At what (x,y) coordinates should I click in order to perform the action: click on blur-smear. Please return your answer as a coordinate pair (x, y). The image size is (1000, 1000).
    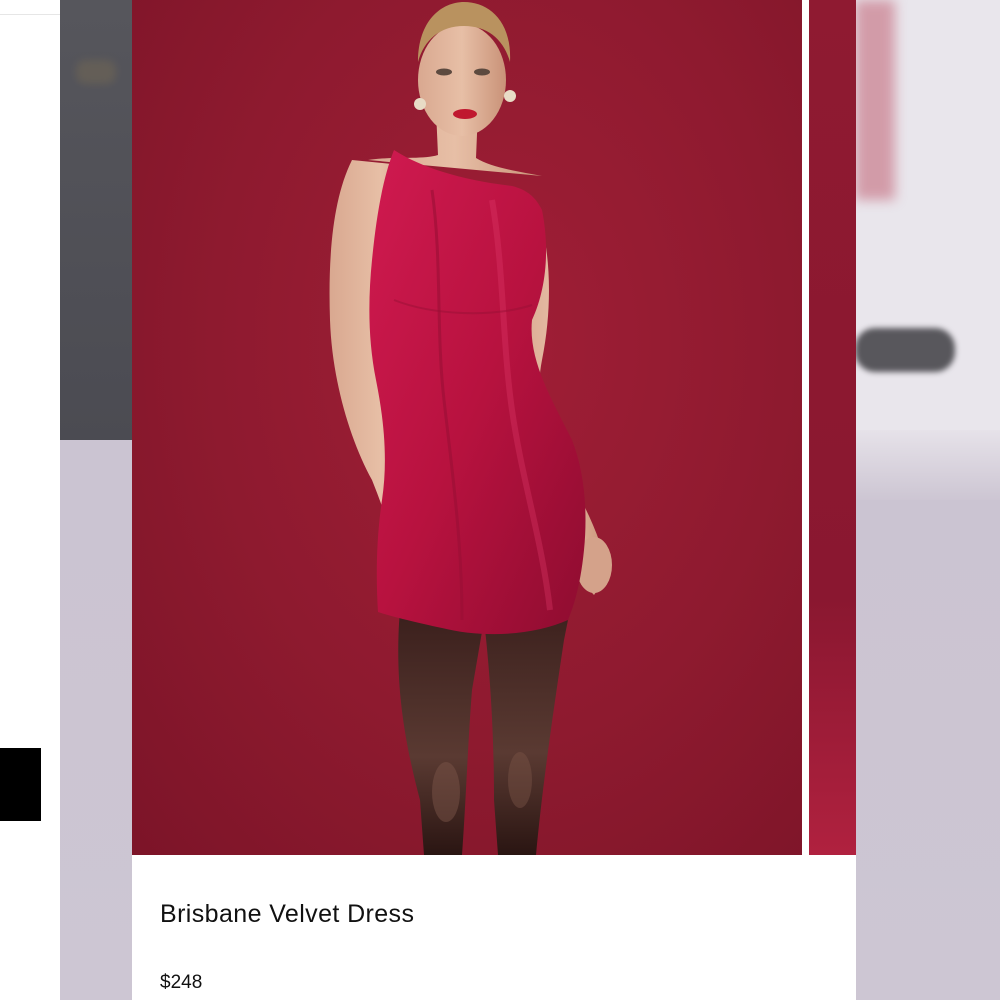
    Looking at the image, I should click on (96, 72).